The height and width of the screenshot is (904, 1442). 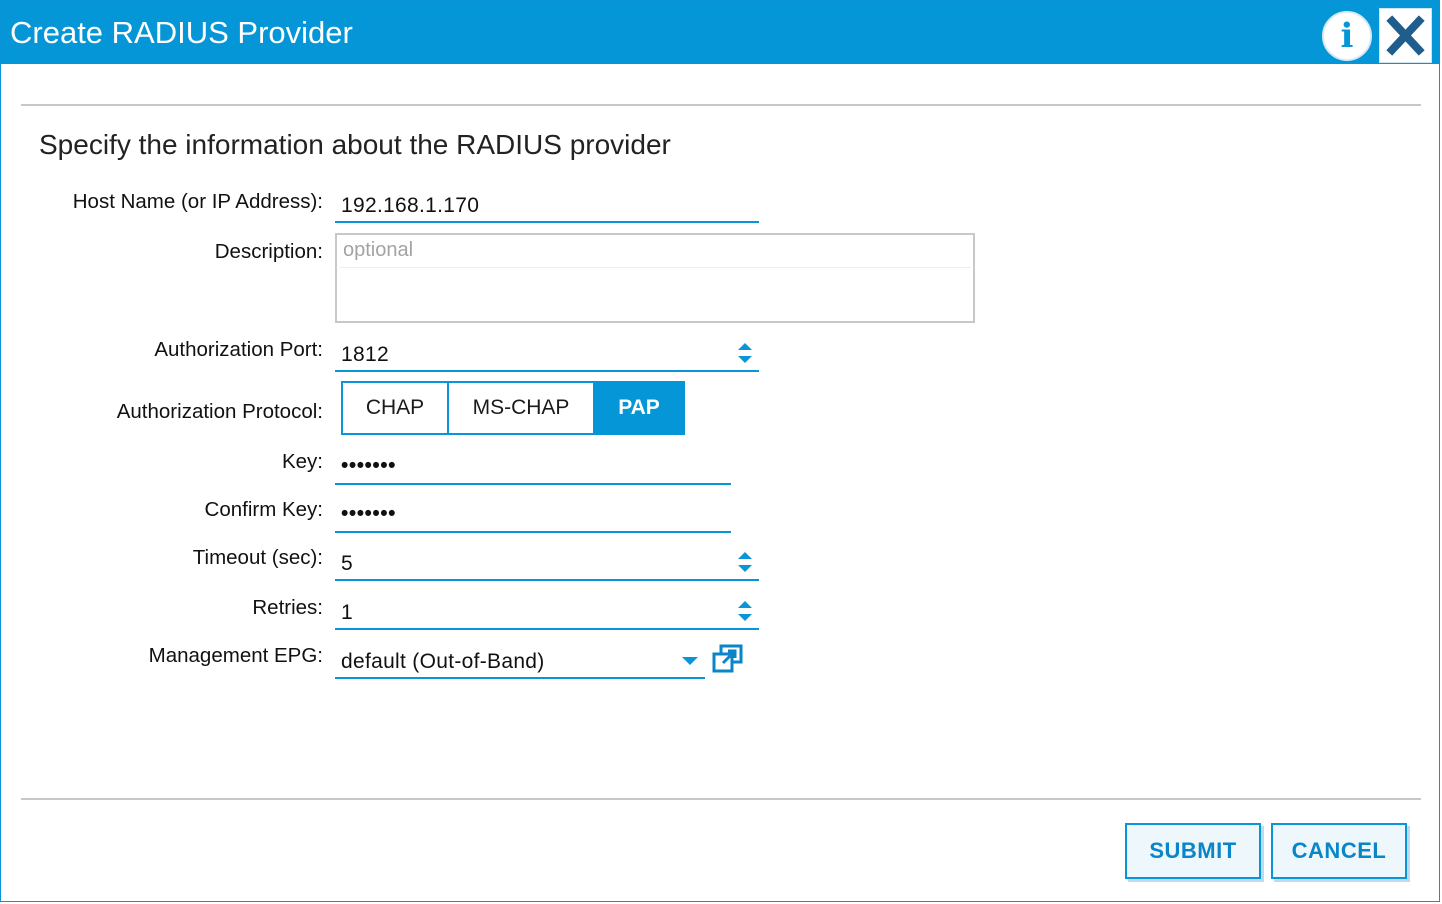 What do you see at coordinates (547, 612) in the screenshot?
I see `retries-input: 1` at bounding box center [547, 612].